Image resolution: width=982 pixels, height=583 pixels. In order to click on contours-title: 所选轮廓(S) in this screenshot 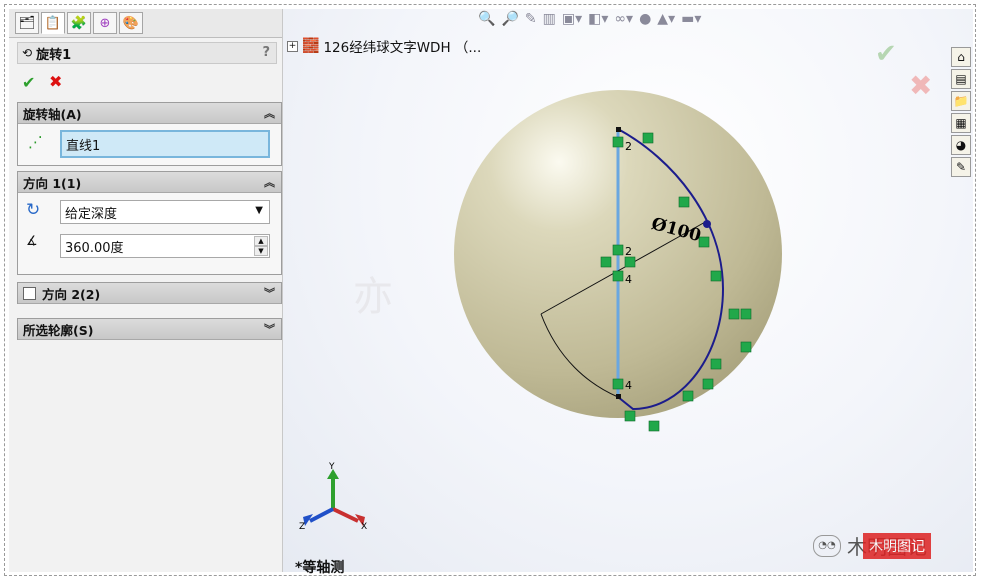, I will do `click(58, 330)`.